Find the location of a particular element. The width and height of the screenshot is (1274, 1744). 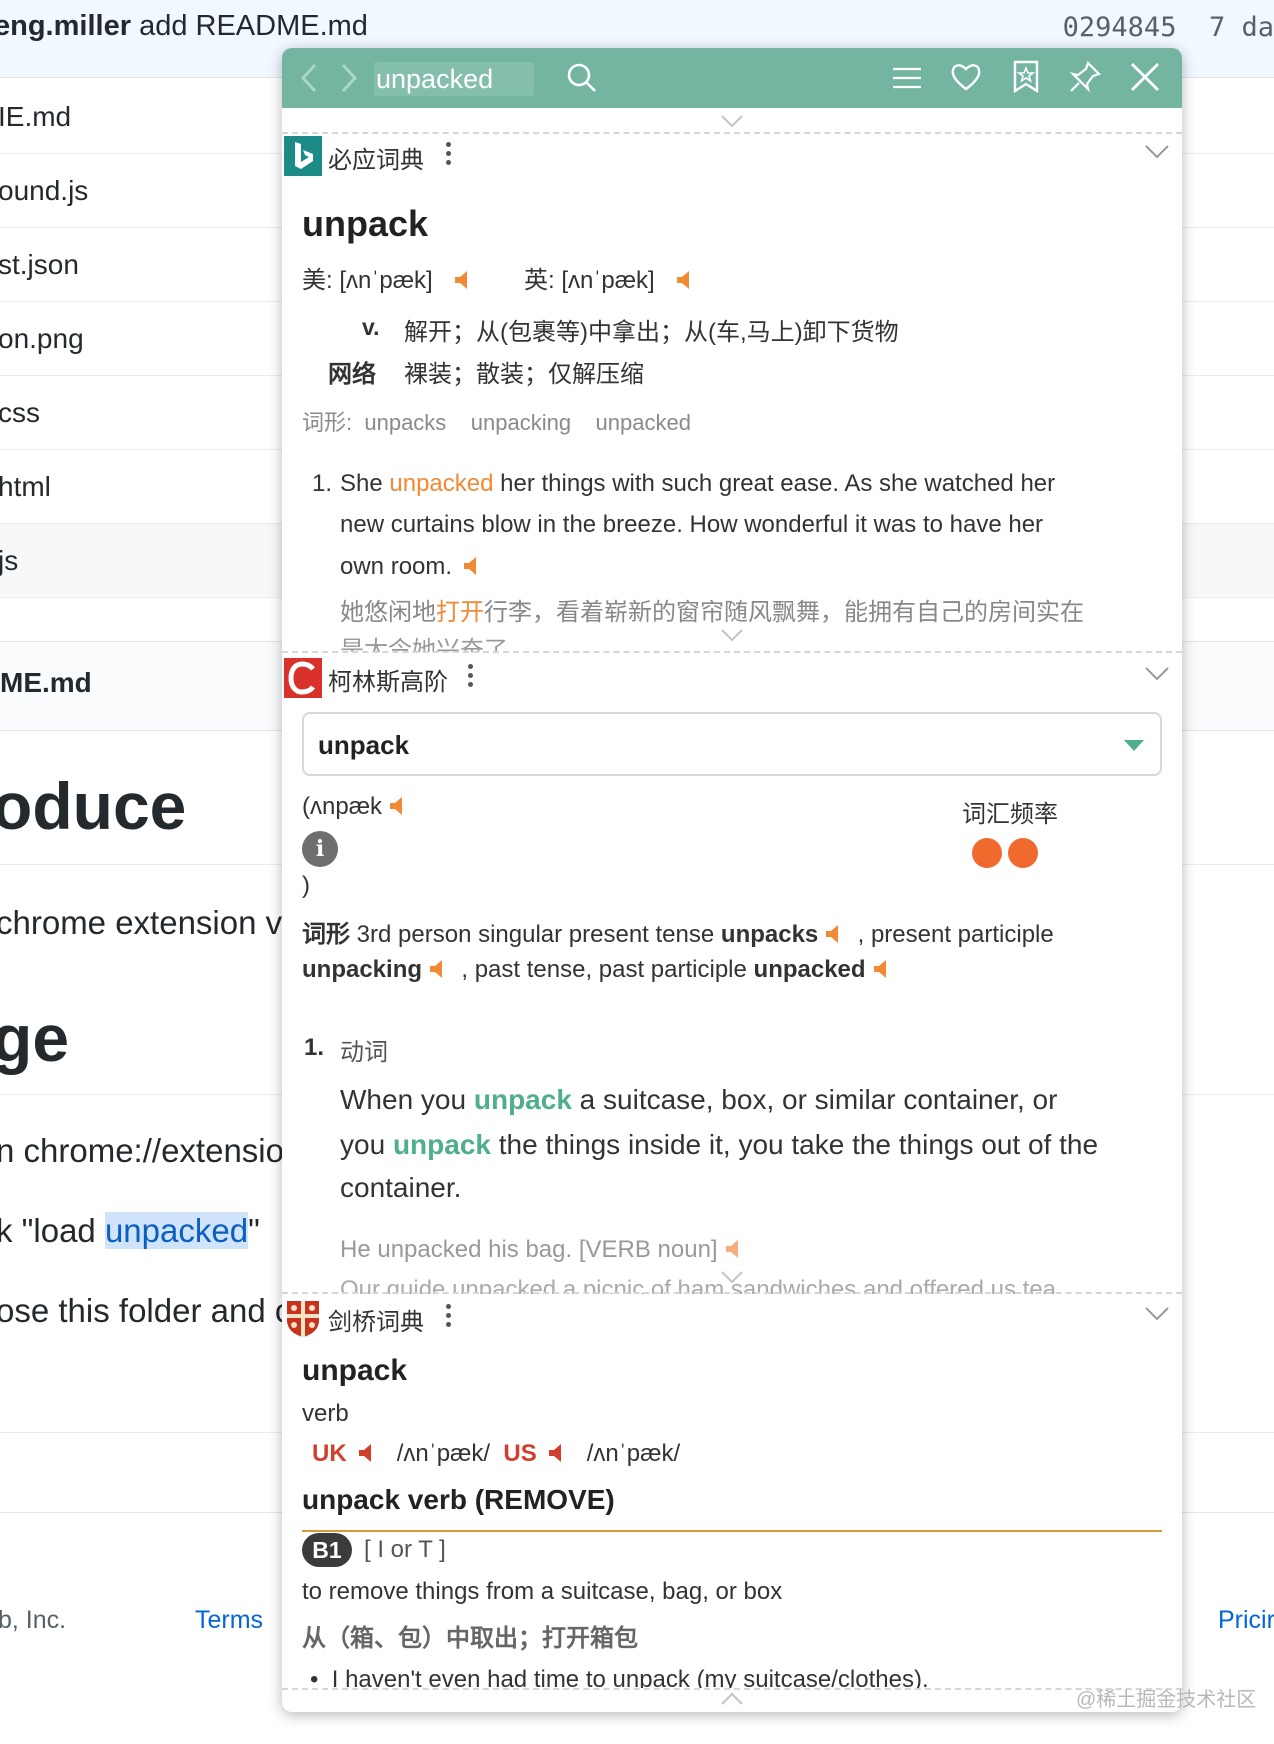

footer-company: b, Inc. is located at coordinates (33, 1620).